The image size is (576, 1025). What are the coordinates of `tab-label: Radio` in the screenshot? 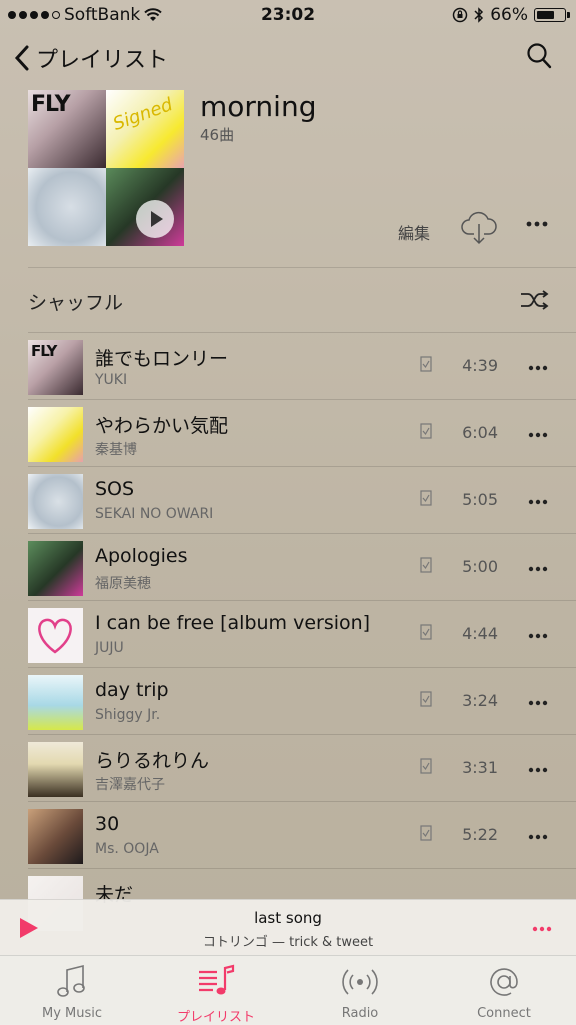 It's located at (360, 1013).